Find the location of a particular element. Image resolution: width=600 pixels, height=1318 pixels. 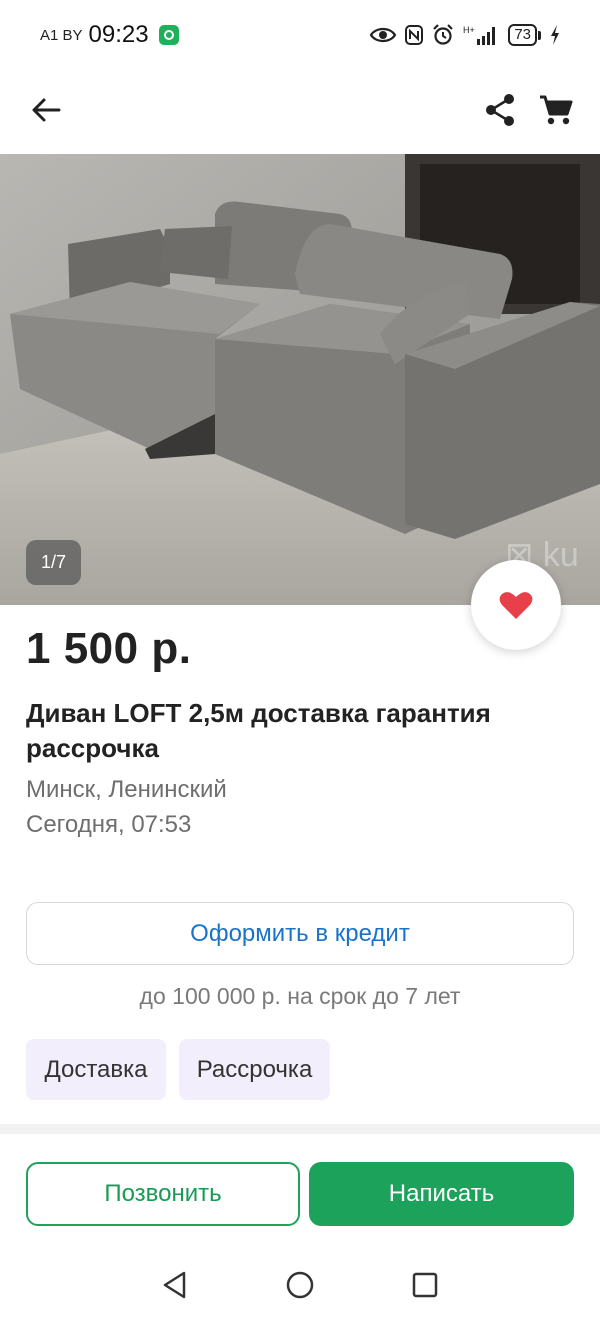

cart-button is located at coordinates (556, 110).